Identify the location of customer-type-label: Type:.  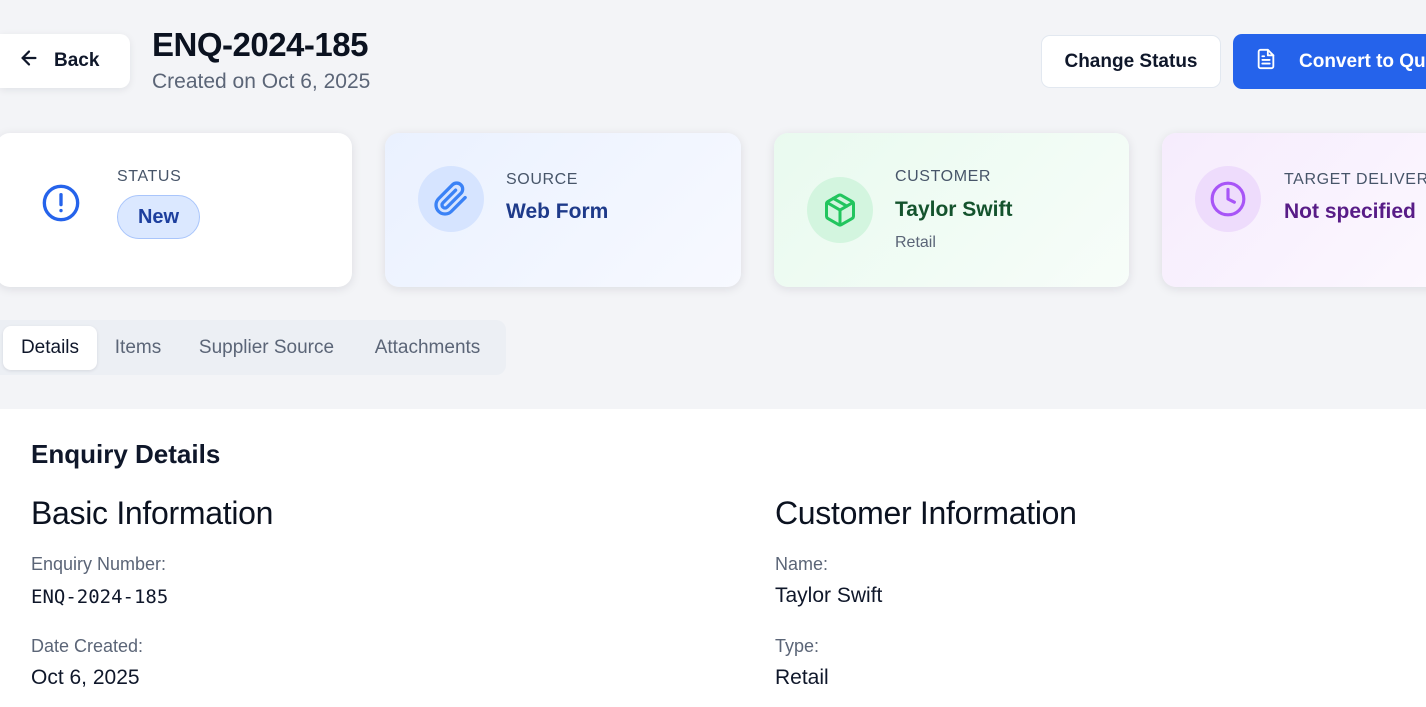
(797, 646).